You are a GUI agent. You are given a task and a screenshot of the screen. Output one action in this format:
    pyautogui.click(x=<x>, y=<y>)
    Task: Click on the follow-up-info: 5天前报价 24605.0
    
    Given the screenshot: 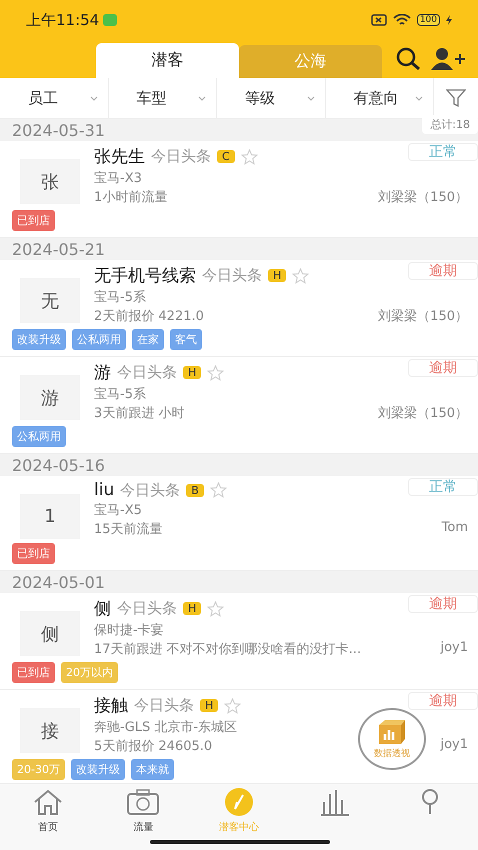 What is the action you would take?
    pyautogui.click(x=153, y=746)
    